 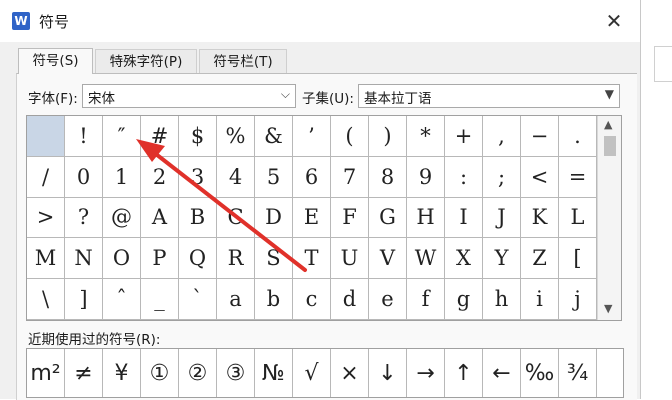 What do you see at coordinates (46, 259) in the screenshot?
I see `symbol-cell: M` at bounding box center [46, 259].